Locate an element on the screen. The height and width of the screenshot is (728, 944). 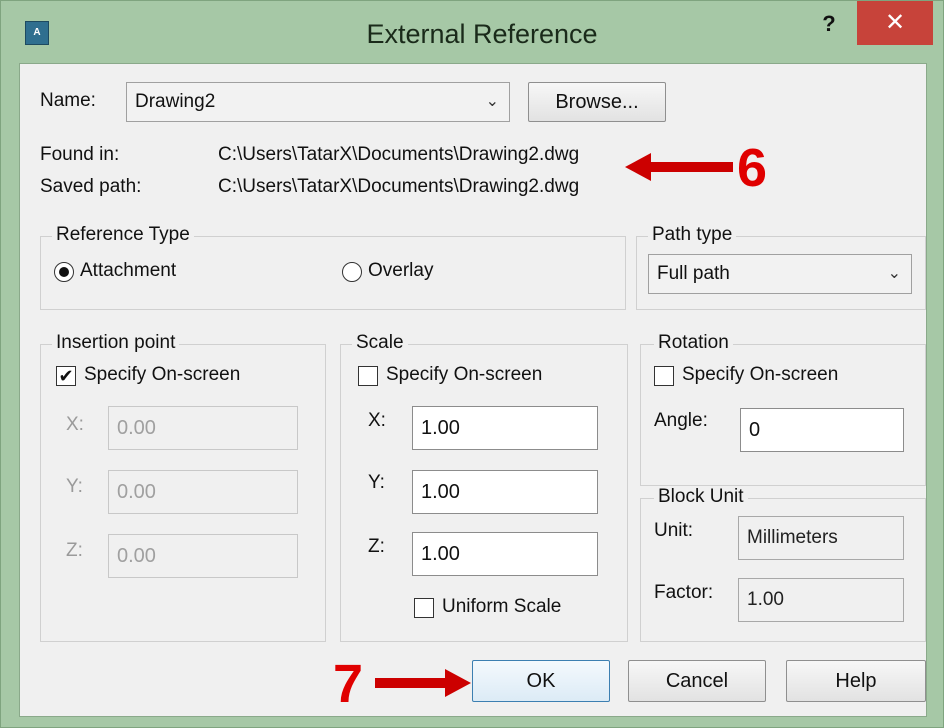
unit-value-field: Millimeters is located at coordinates (821, 538).